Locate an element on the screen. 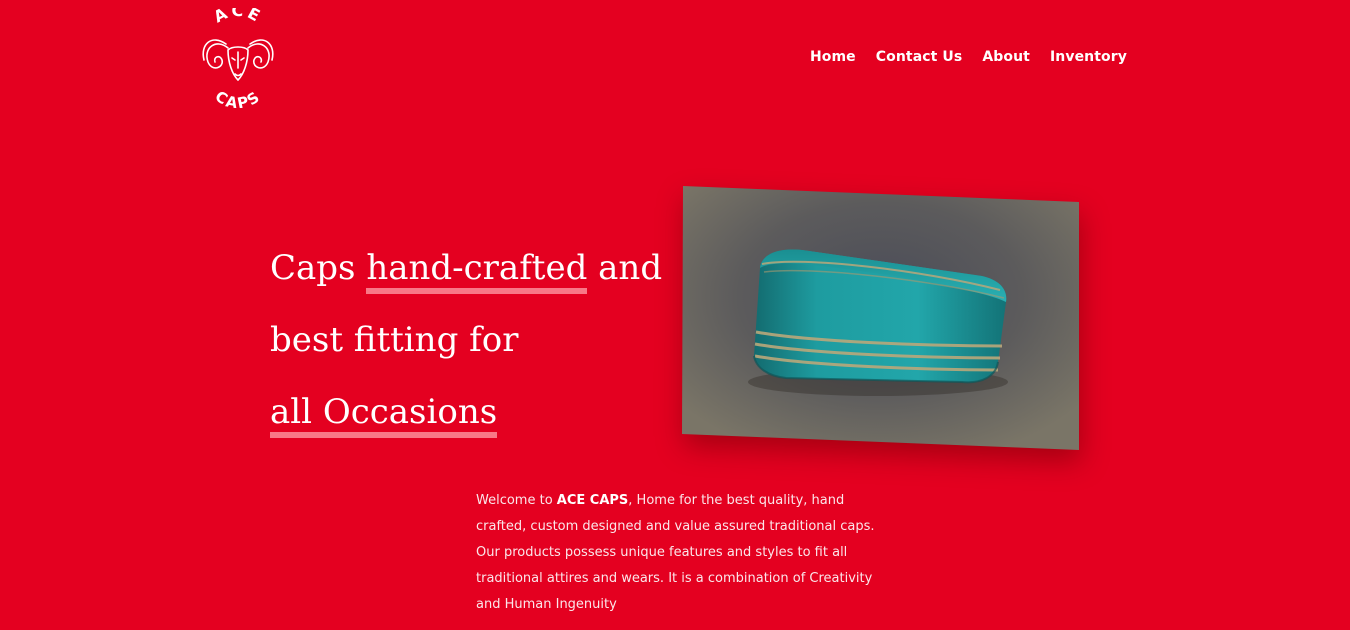  logo-bottom-text: CAPS is located at coordinates (237, 97).